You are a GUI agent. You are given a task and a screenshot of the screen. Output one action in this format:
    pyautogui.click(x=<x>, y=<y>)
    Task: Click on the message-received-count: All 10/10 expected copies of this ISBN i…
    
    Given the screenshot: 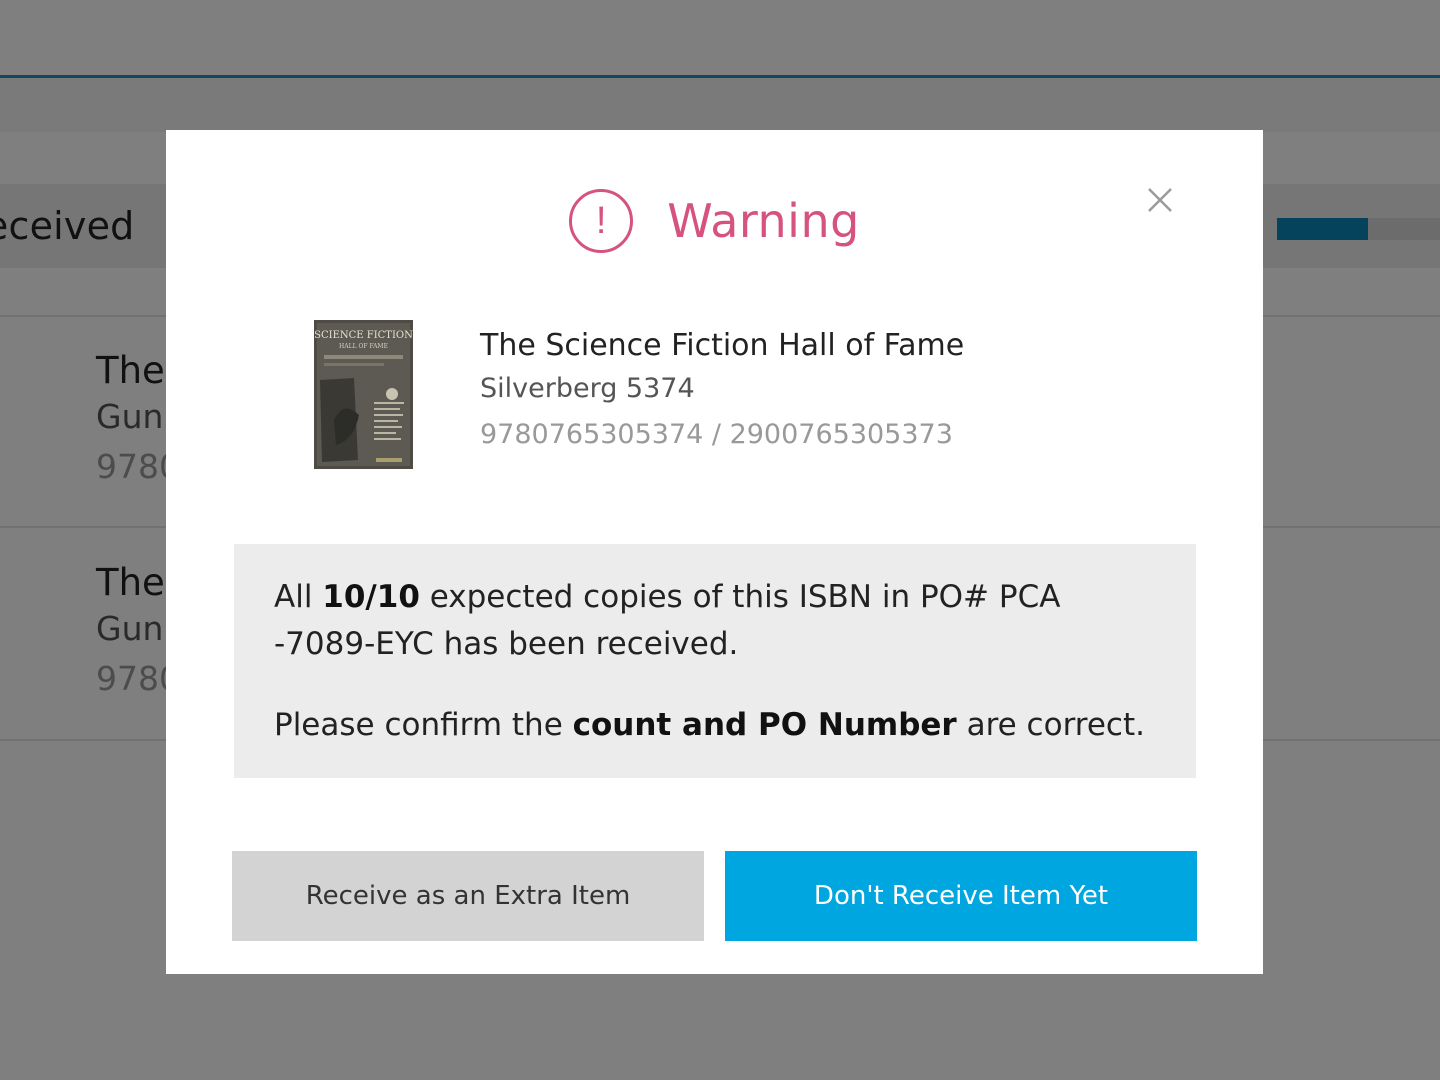 What is the action you would take?
    pyautogui.click(x=667, y=620)
    